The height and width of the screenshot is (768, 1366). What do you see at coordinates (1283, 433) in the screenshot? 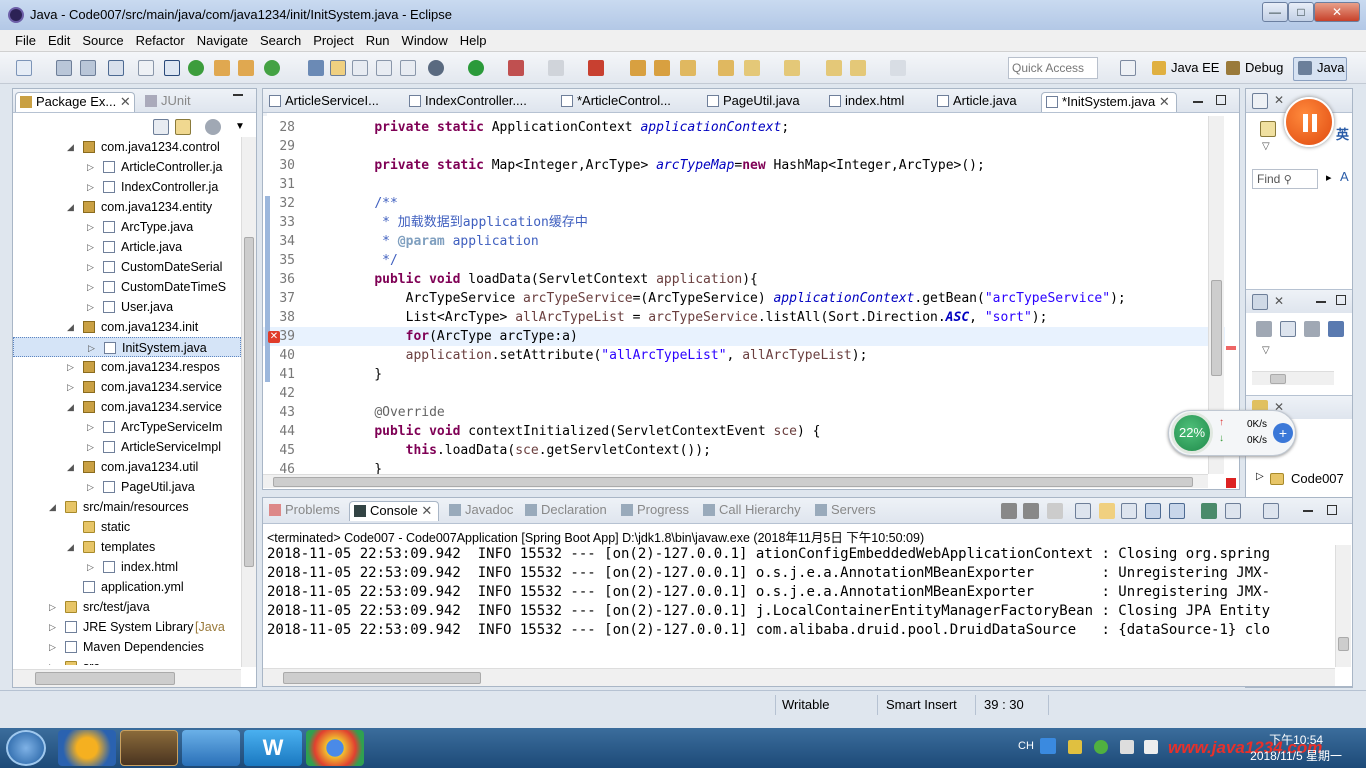
I see `plus-icon: +` at bounding box center [1283, 433].